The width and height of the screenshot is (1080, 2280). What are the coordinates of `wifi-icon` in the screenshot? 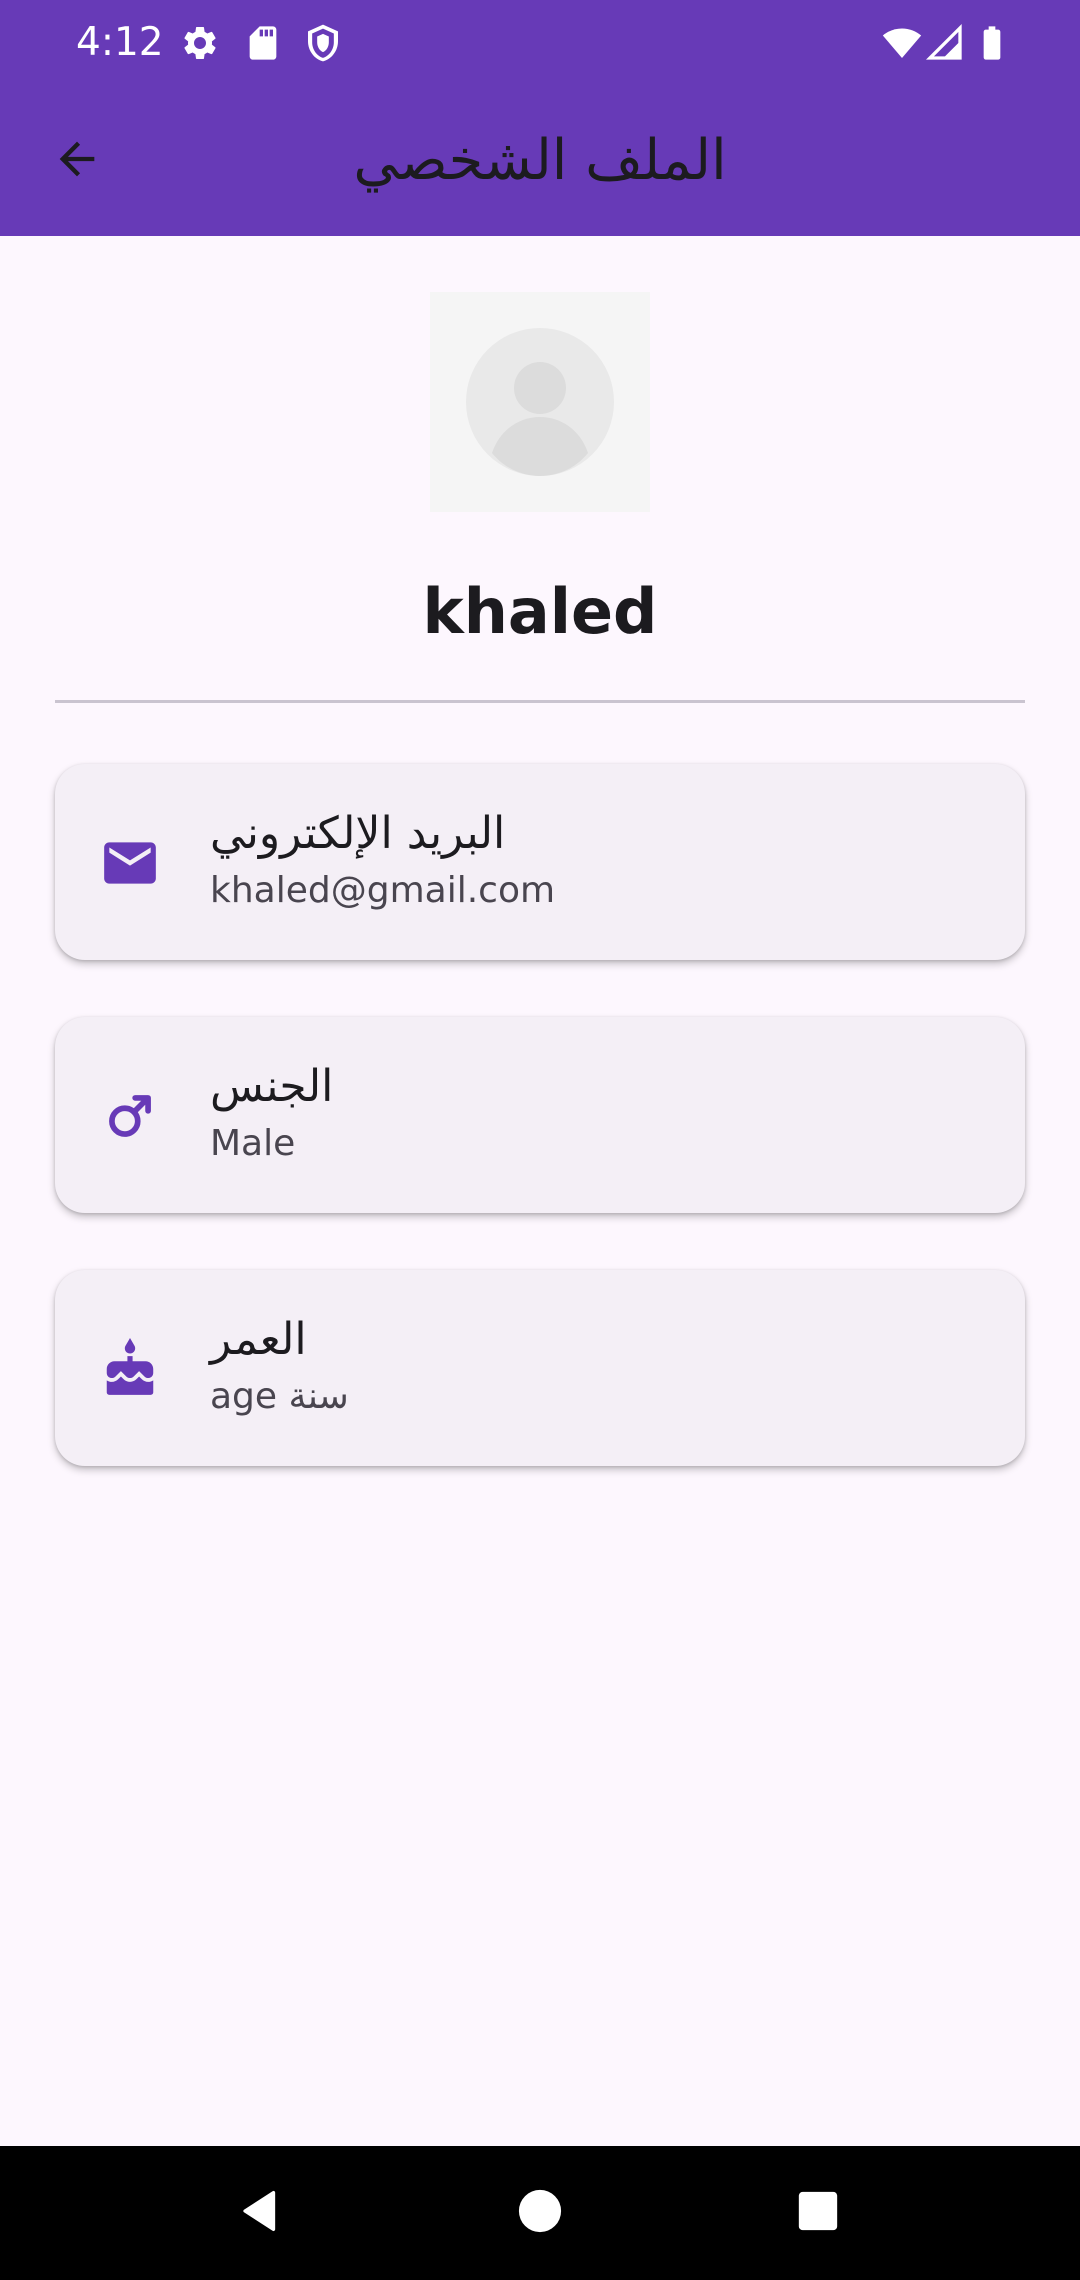 It's located at (902, 43).